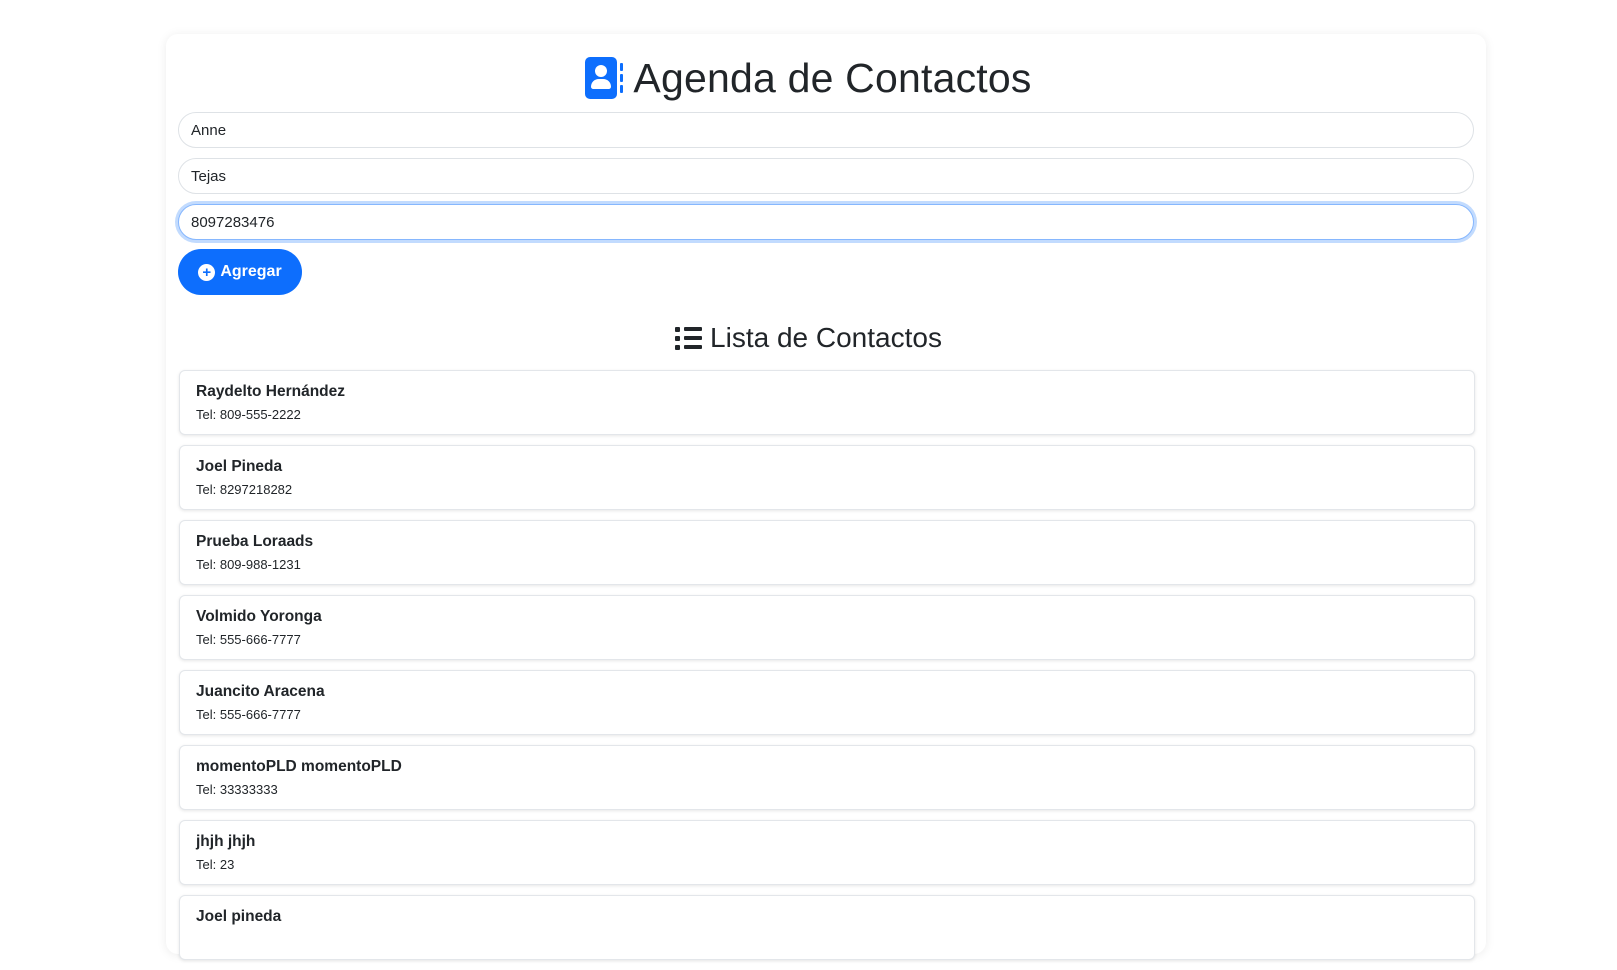  What do you see at coordinates (604, 78) in the screenshot?
I see `address-book-icon` at bounding box center [604, 78].